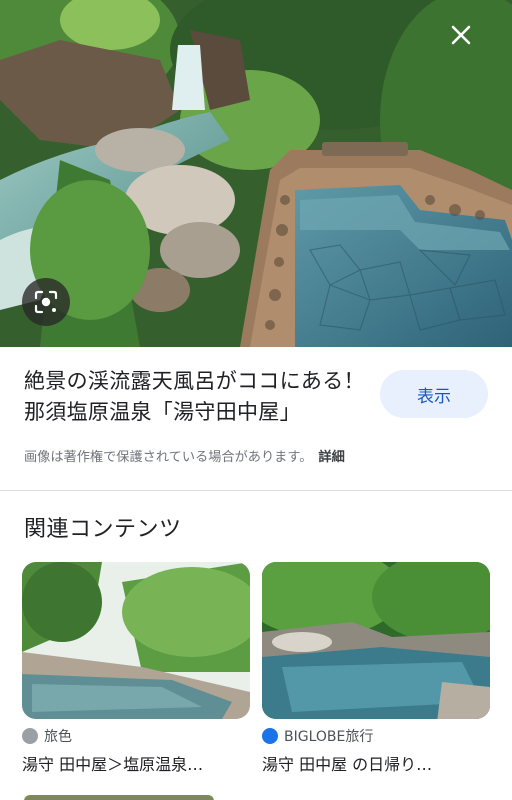  Describe the element at coordinates (58, 737) in the screenshot. I see `related-source-name: 旅色` at that location.